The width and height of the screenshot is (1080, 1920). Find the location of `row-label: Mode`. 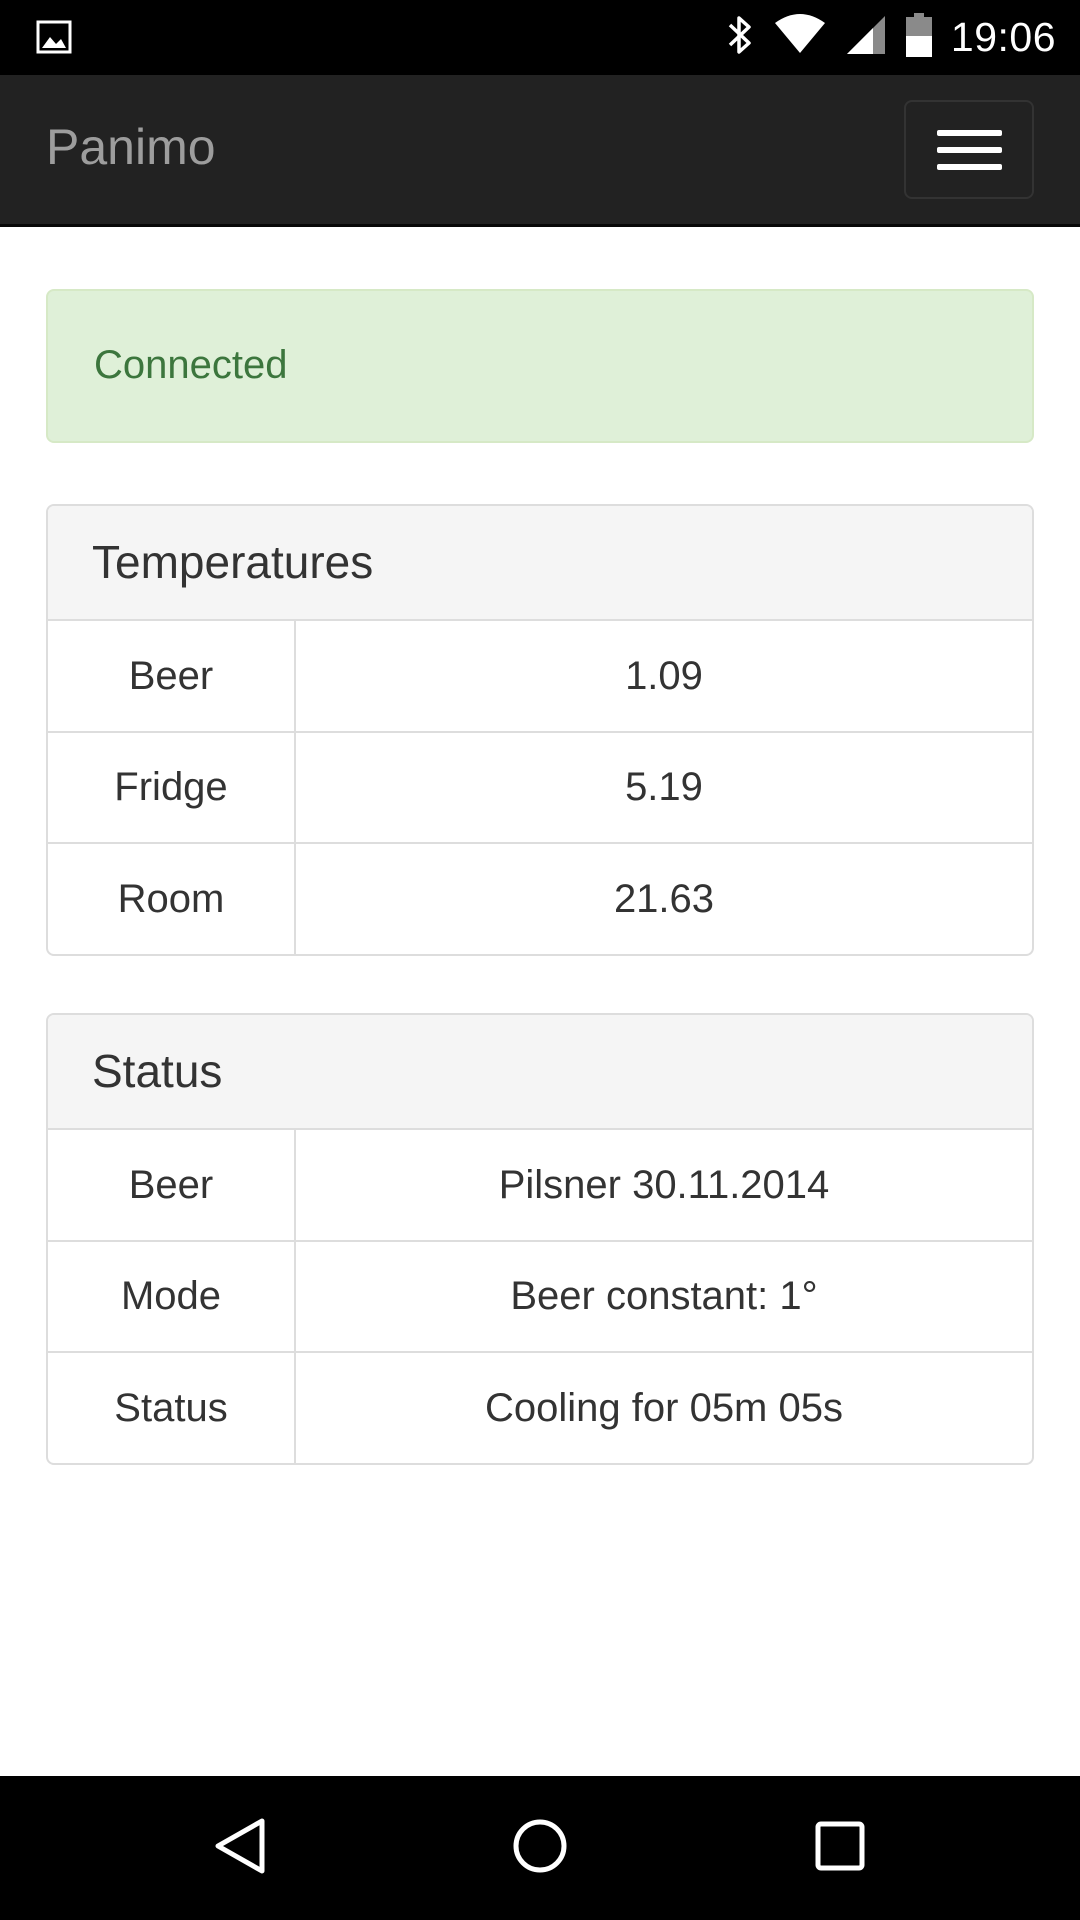

row-label: Mode is located at coordinates (172, 1296).